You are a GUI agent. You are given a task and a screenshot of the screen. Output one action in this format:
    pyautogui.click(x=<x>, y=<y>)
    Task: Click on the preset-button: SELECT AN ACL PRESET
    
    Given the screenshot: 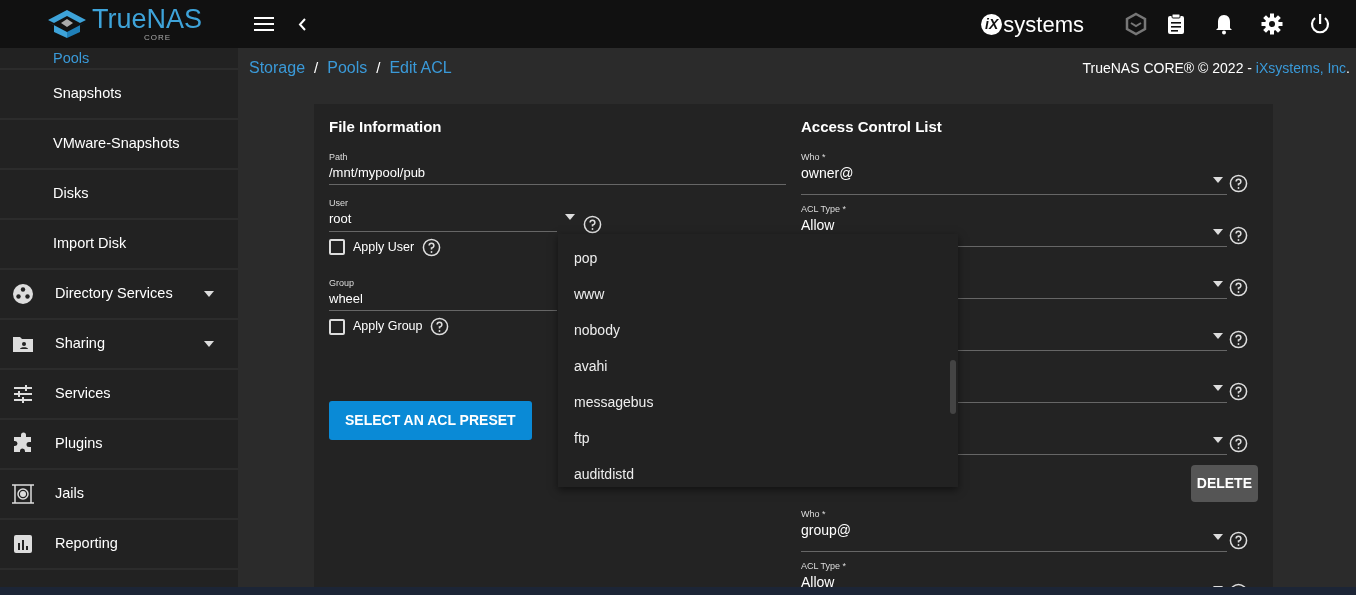 What is the action you would take?
    pyautogui.click(x=430, y=421)
    